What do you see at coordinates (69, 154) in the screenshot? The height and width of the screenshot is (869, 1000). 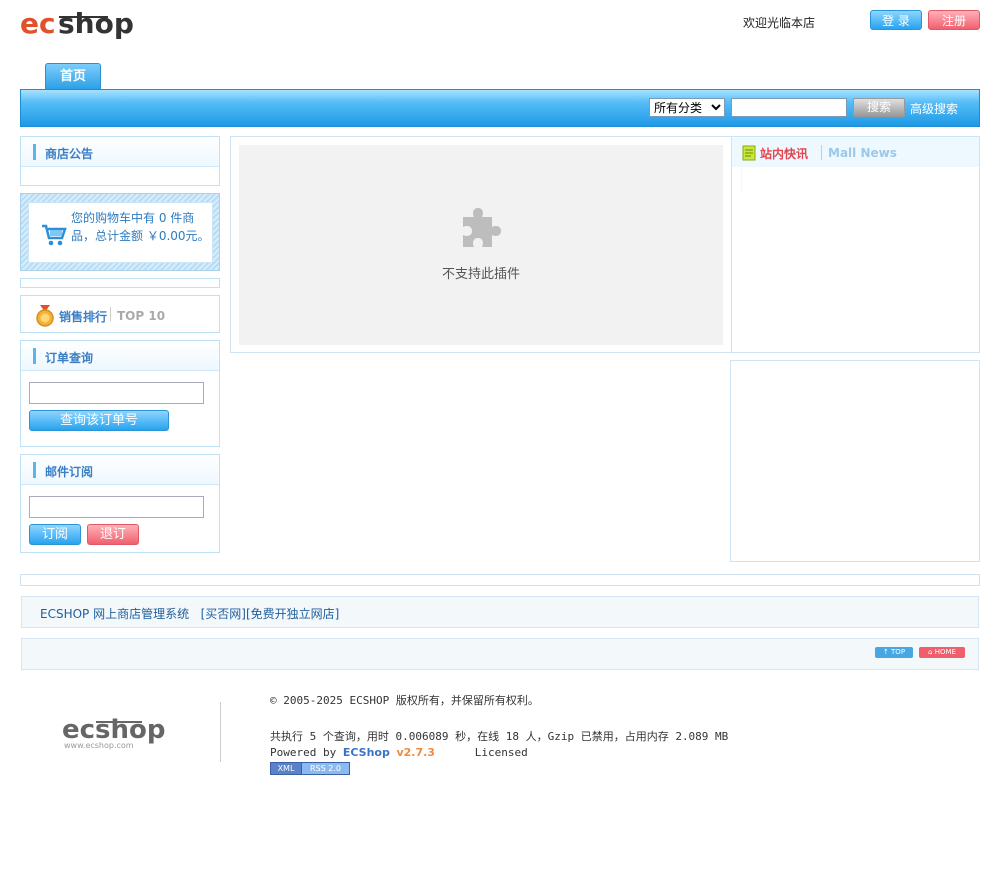 I see `notice-title: 商店公告` at bounding box center [69, 154].